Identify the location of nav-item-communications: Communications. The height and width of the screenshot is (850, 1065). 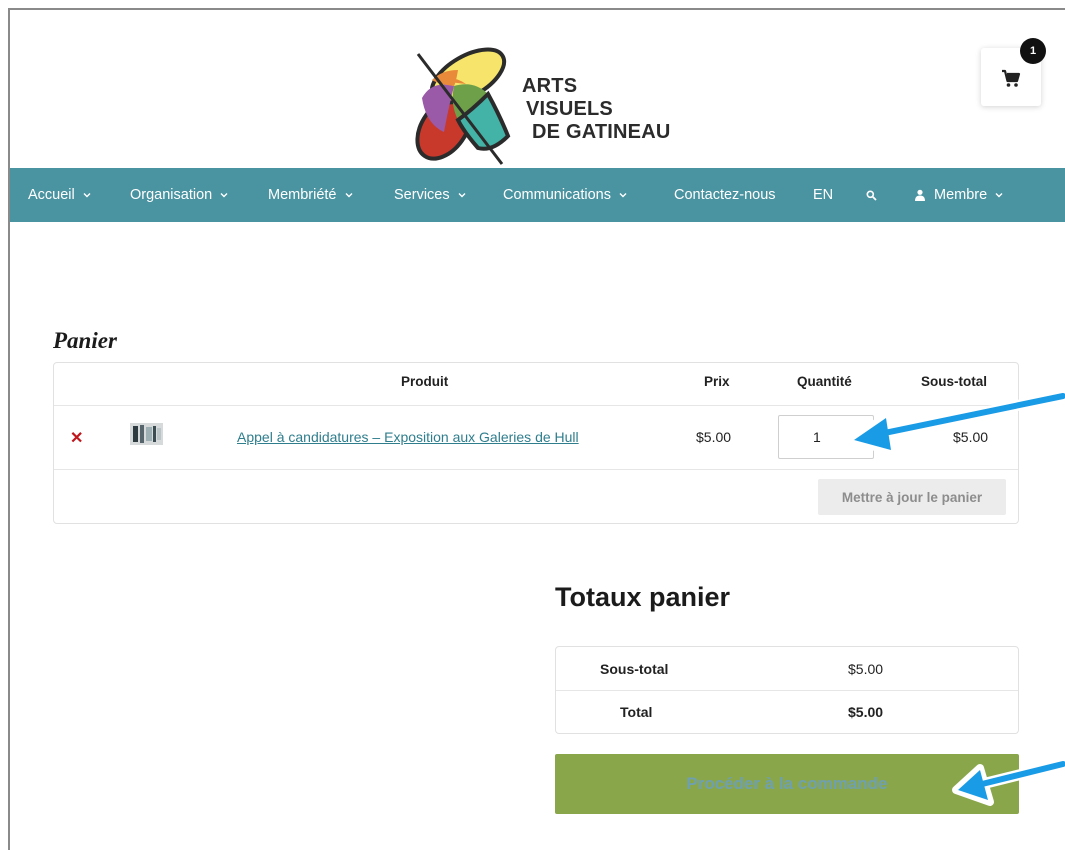
(565, 195).